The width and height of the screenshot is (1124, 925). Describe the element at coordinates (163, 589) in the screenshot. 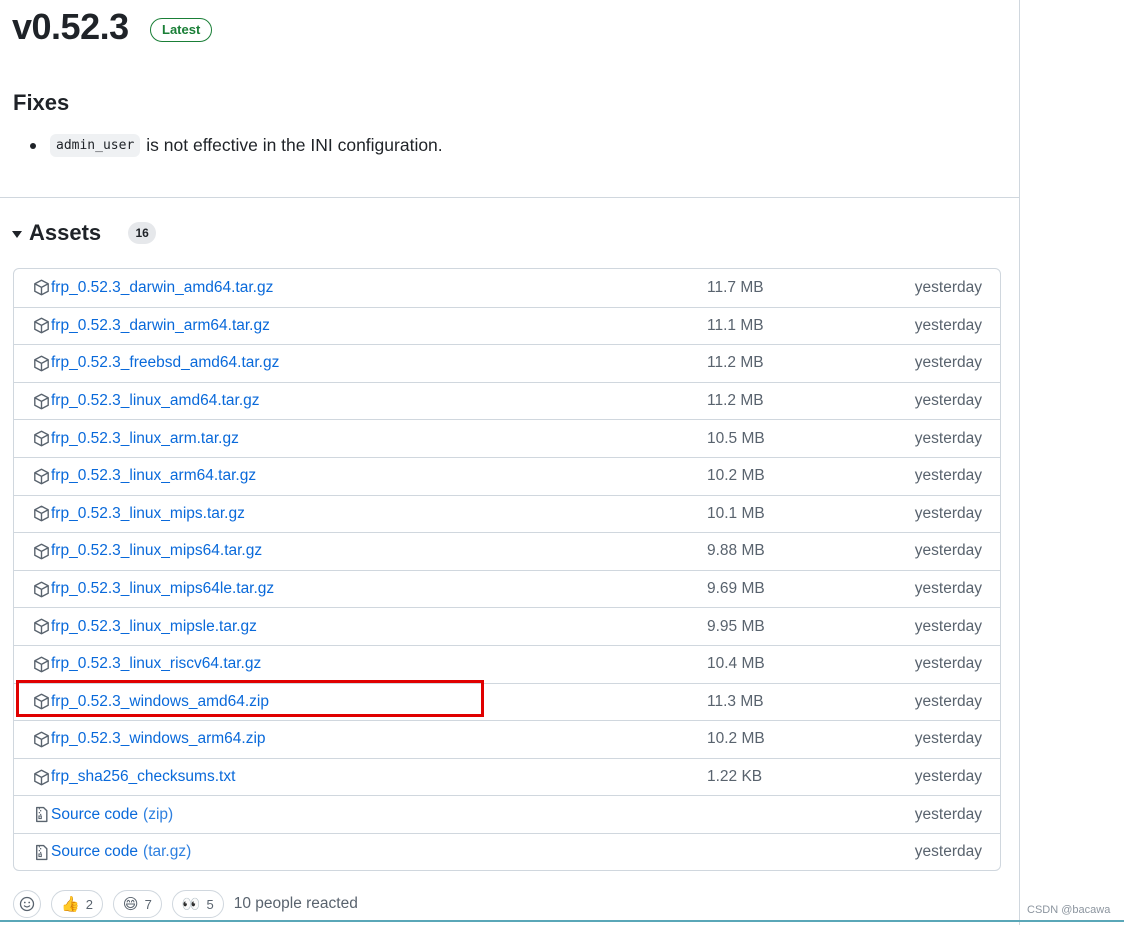

I see `asset-name: frp_0.52.3_linux_mips64le.tar.gz` at that location.